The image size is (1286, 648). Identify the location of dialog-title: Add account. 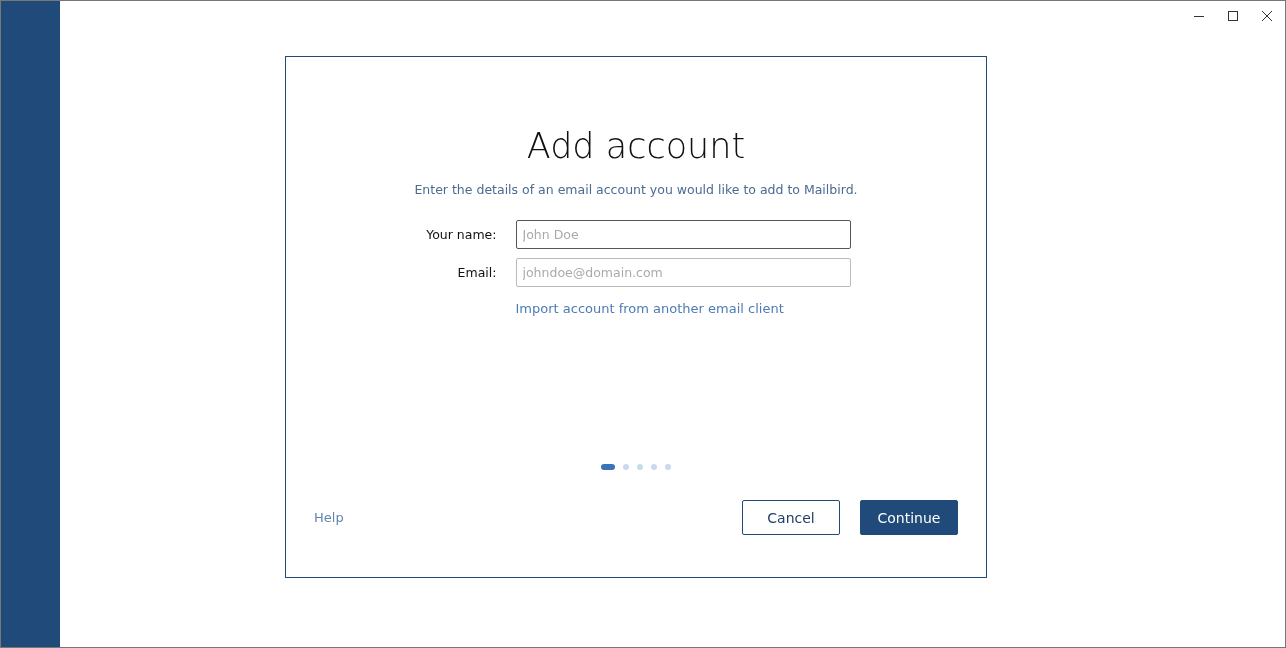
(636, 146).